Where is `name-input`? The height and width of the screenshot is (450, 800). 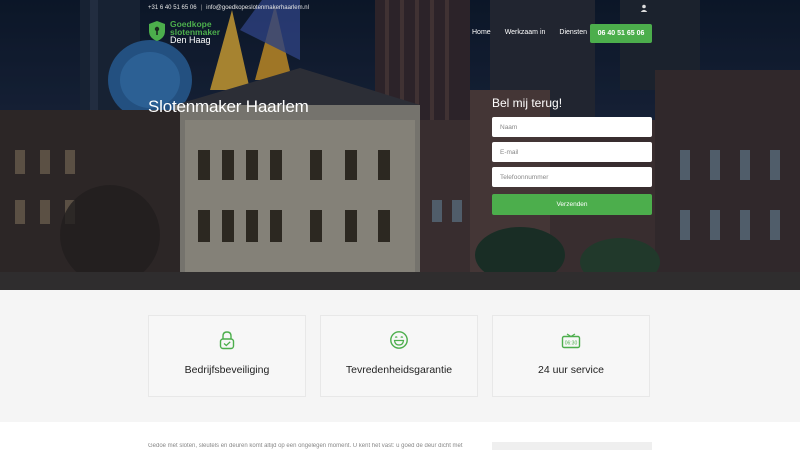
name-input is located at coordinates (572, 127).